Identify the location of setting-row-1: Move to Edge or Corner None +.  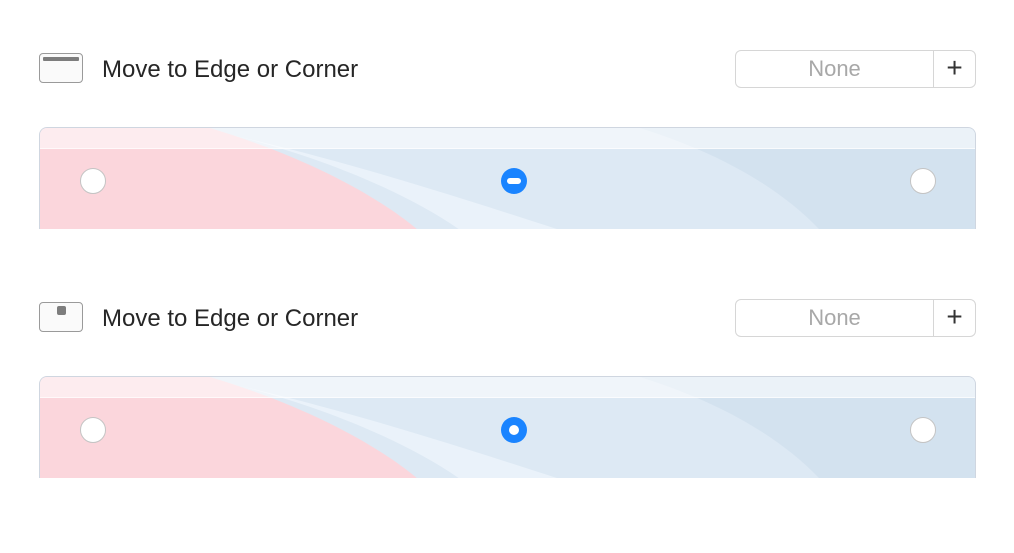
(507, 70).